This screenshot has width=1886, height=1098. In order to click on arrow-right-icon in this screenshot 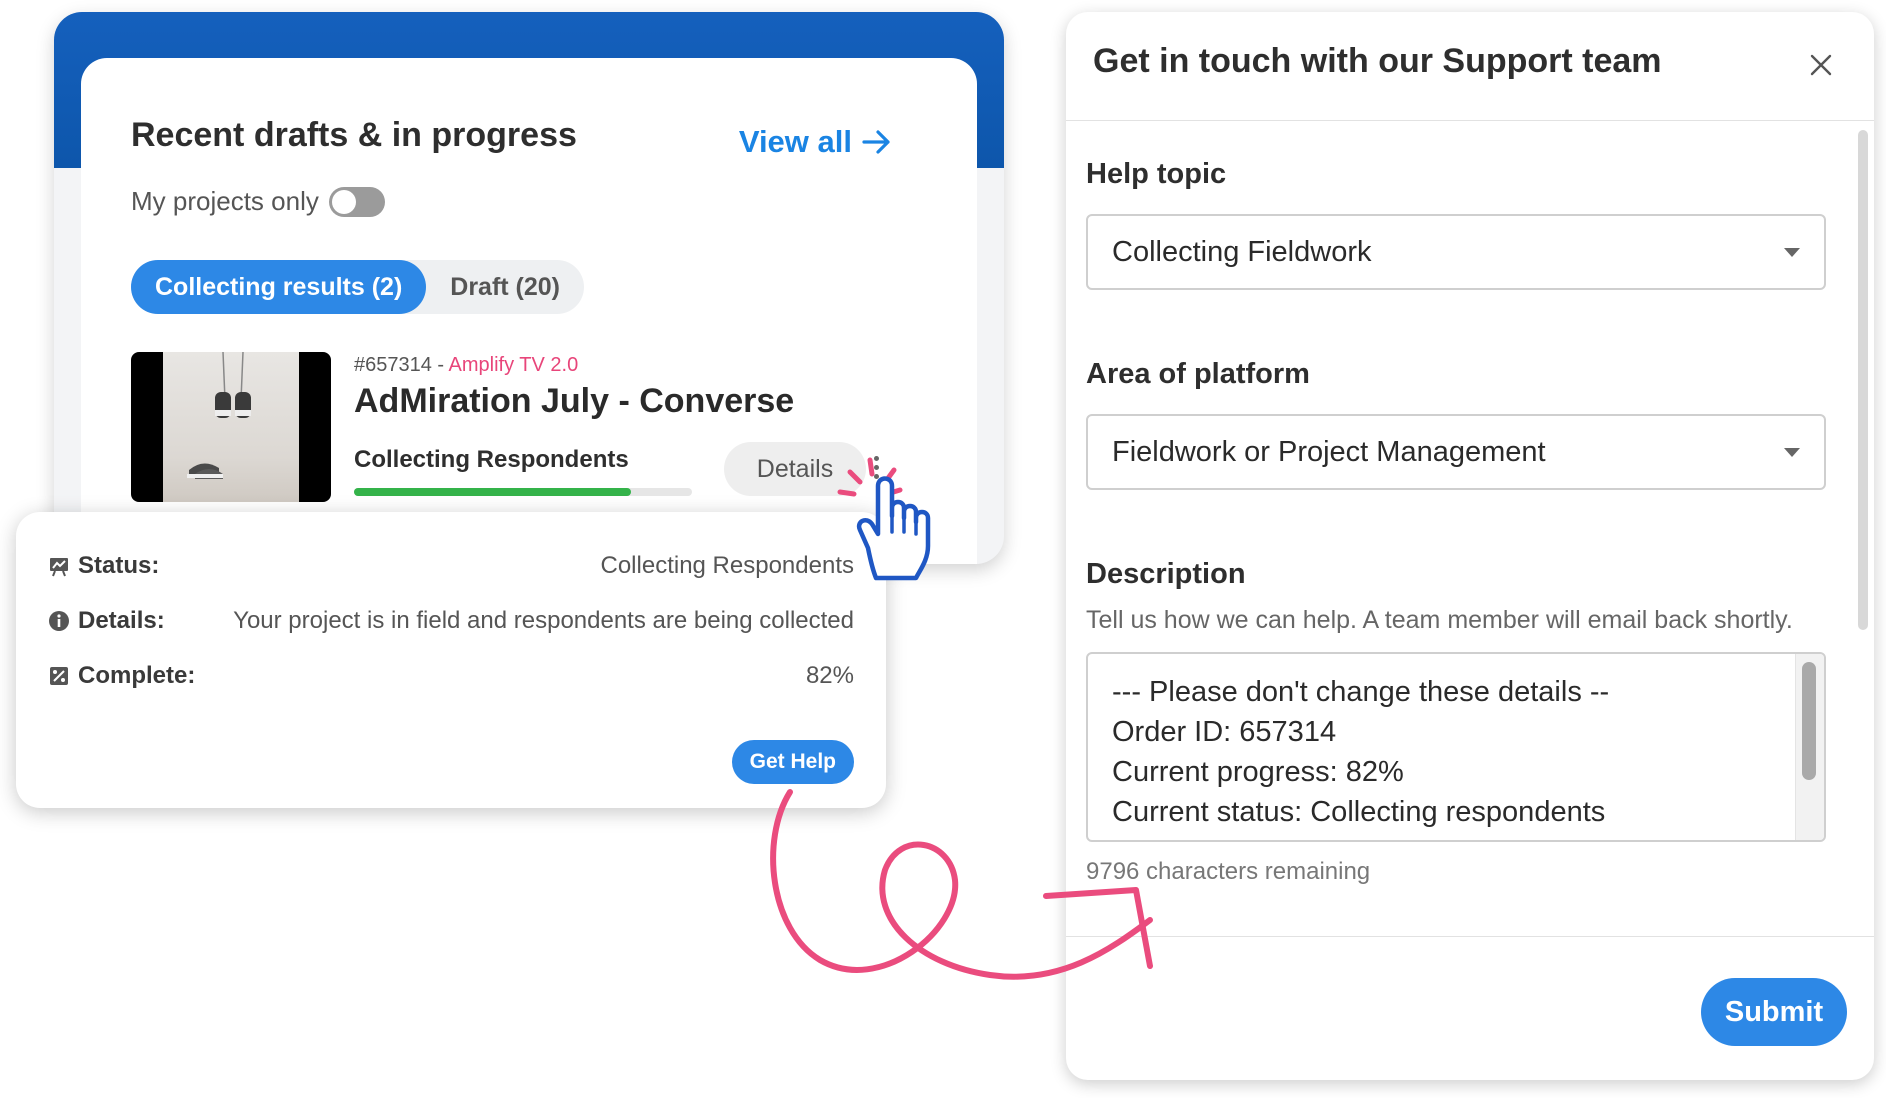, I will do `click(876, 142)`.